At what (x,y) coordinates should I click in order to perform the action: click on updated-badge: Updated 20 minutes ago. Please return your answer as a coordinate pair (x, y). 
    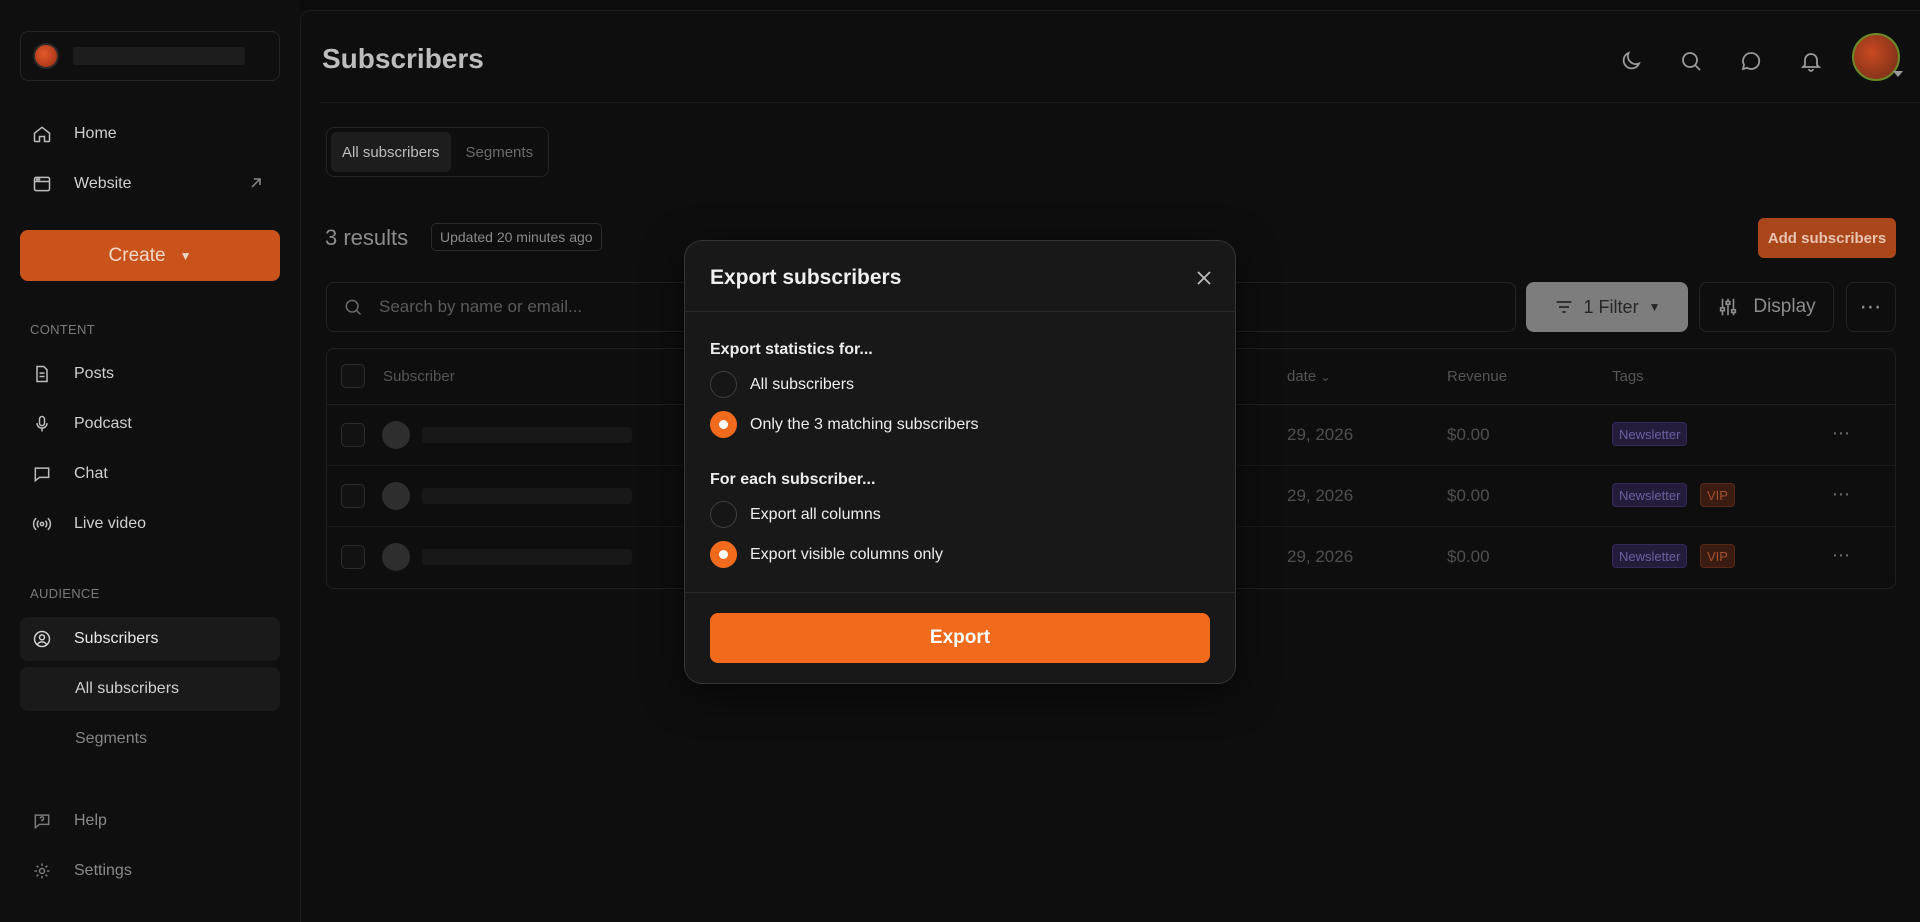
    Looking at the image, I should click on (516, 237).